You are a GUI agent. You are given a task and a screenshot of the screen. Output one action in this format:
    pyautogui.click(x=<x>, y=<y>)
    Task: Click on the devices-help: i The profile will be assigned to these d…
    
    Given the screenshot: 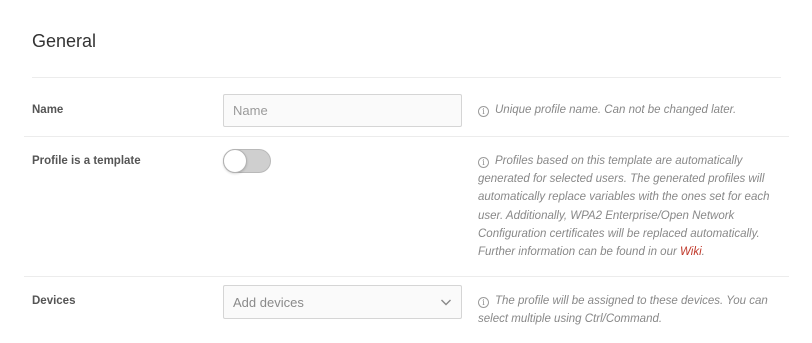 What is the action you would take?
    pyautogui.click(x=630, y=310)
    